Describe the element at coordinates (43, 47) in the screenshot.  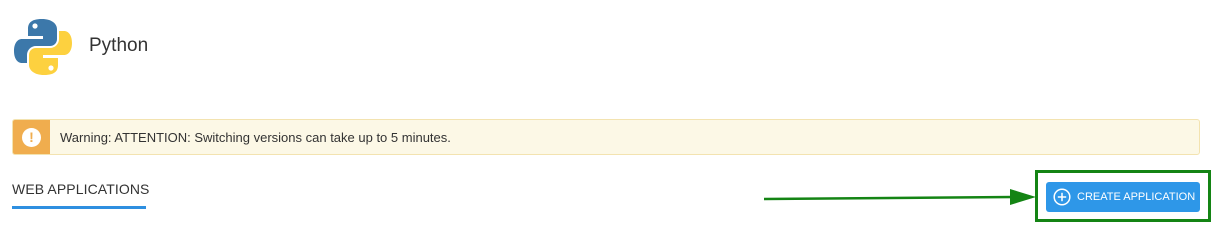
I see `python-logo-icon` at that location.